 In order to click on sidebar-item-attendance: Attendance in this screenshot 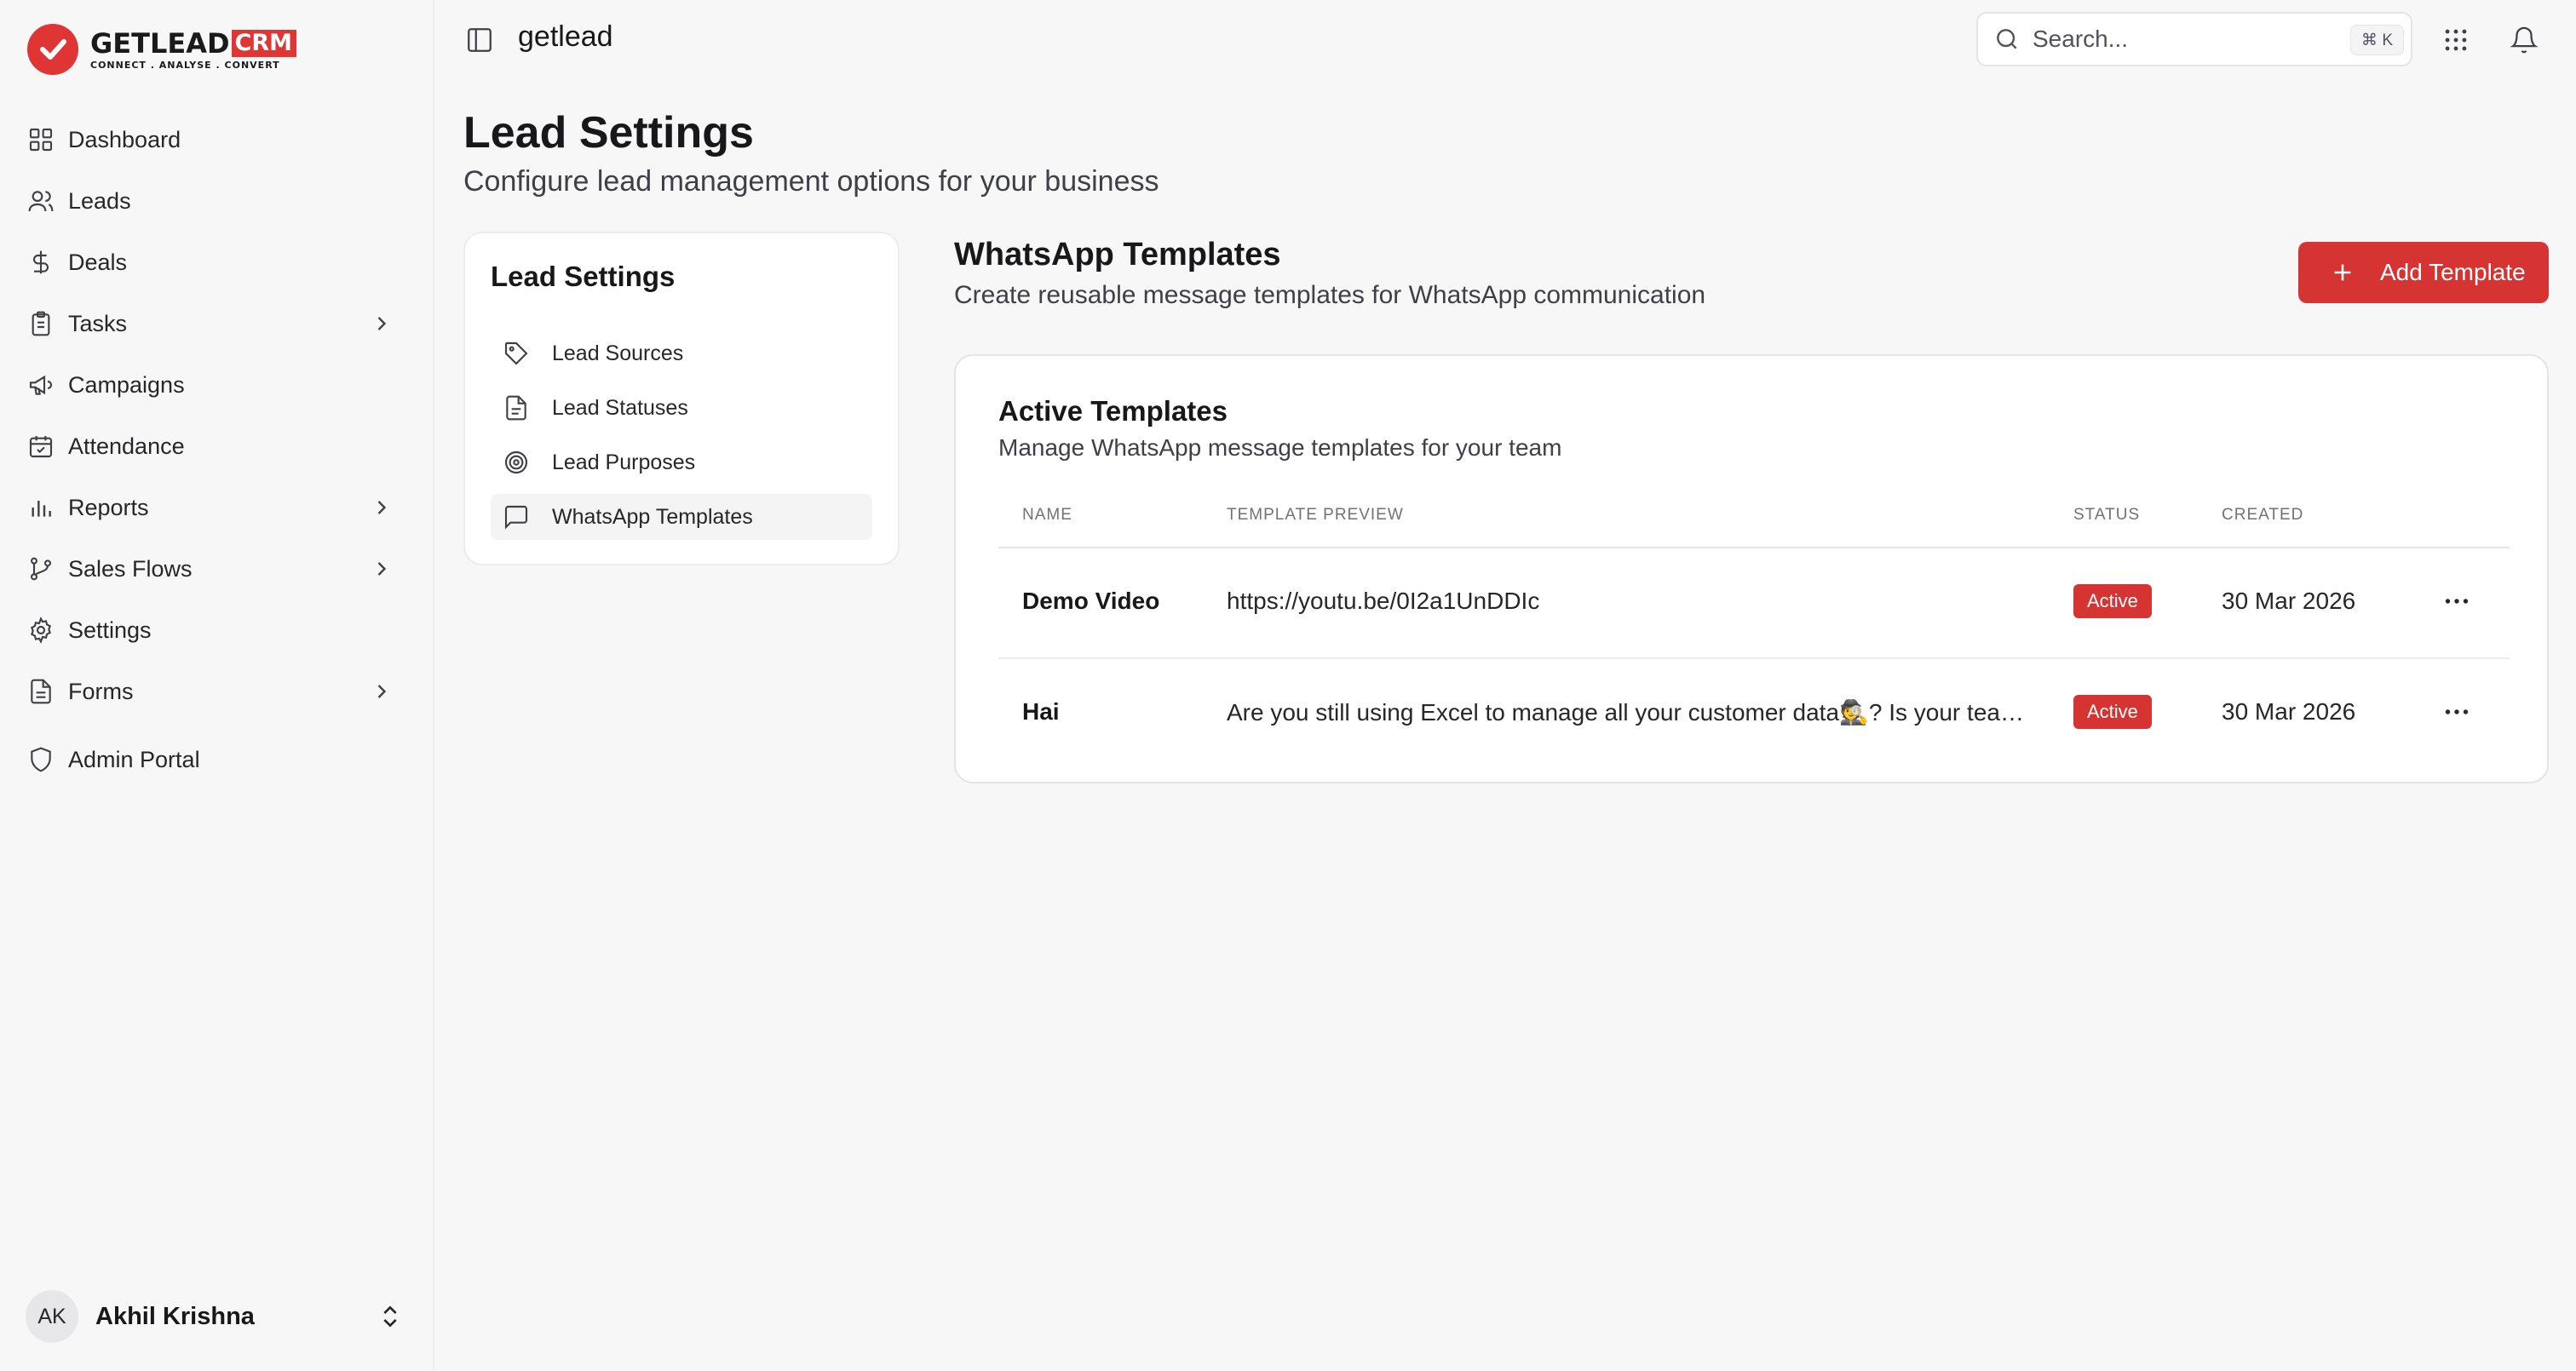, I will do `click(217, 446)`.